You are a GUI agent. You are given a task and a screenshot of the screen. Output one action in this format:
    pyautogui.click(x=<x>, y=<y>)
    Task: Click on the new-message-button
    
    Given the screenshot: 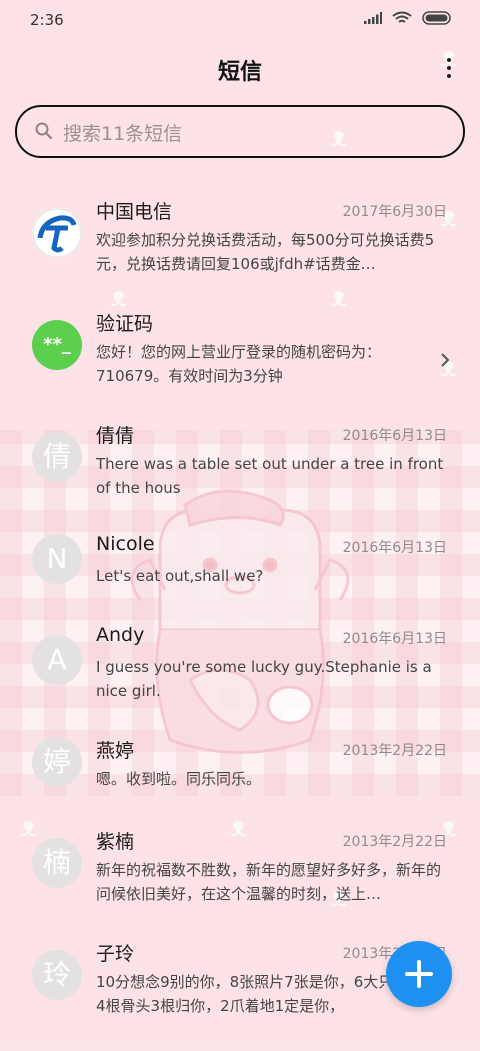 What is the action you would take?
    pyautogui.click(x=419, y=974)
    